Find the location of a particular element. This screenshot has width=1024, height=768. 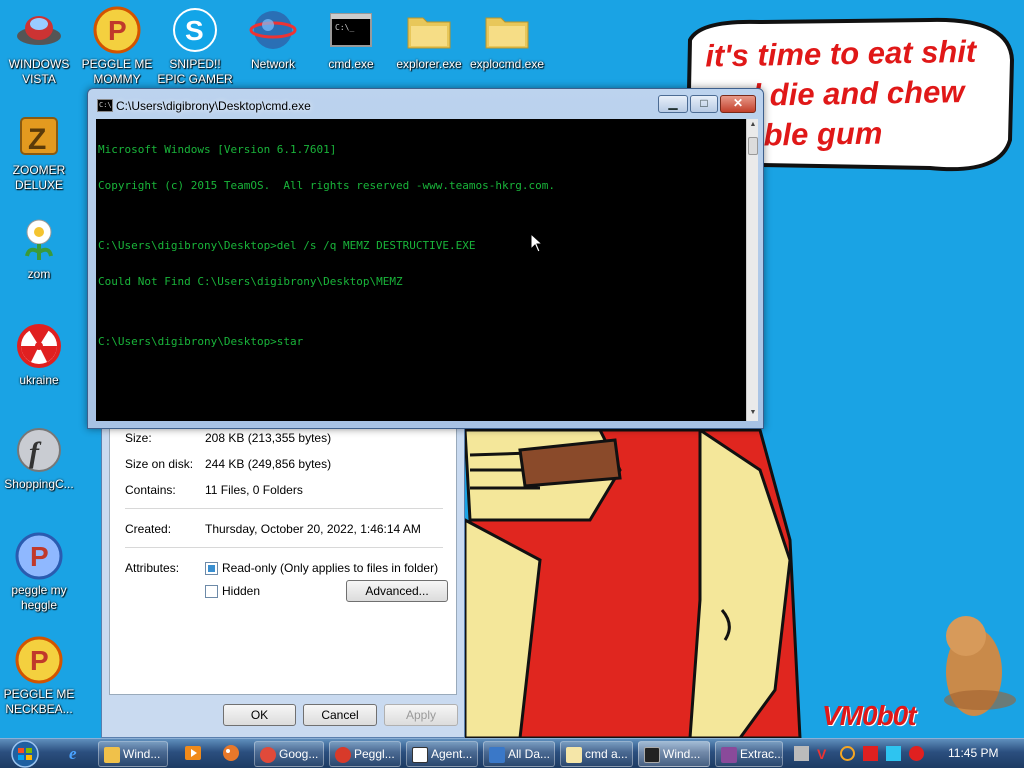

tray-app-icon is located at coordinates (801, 753).